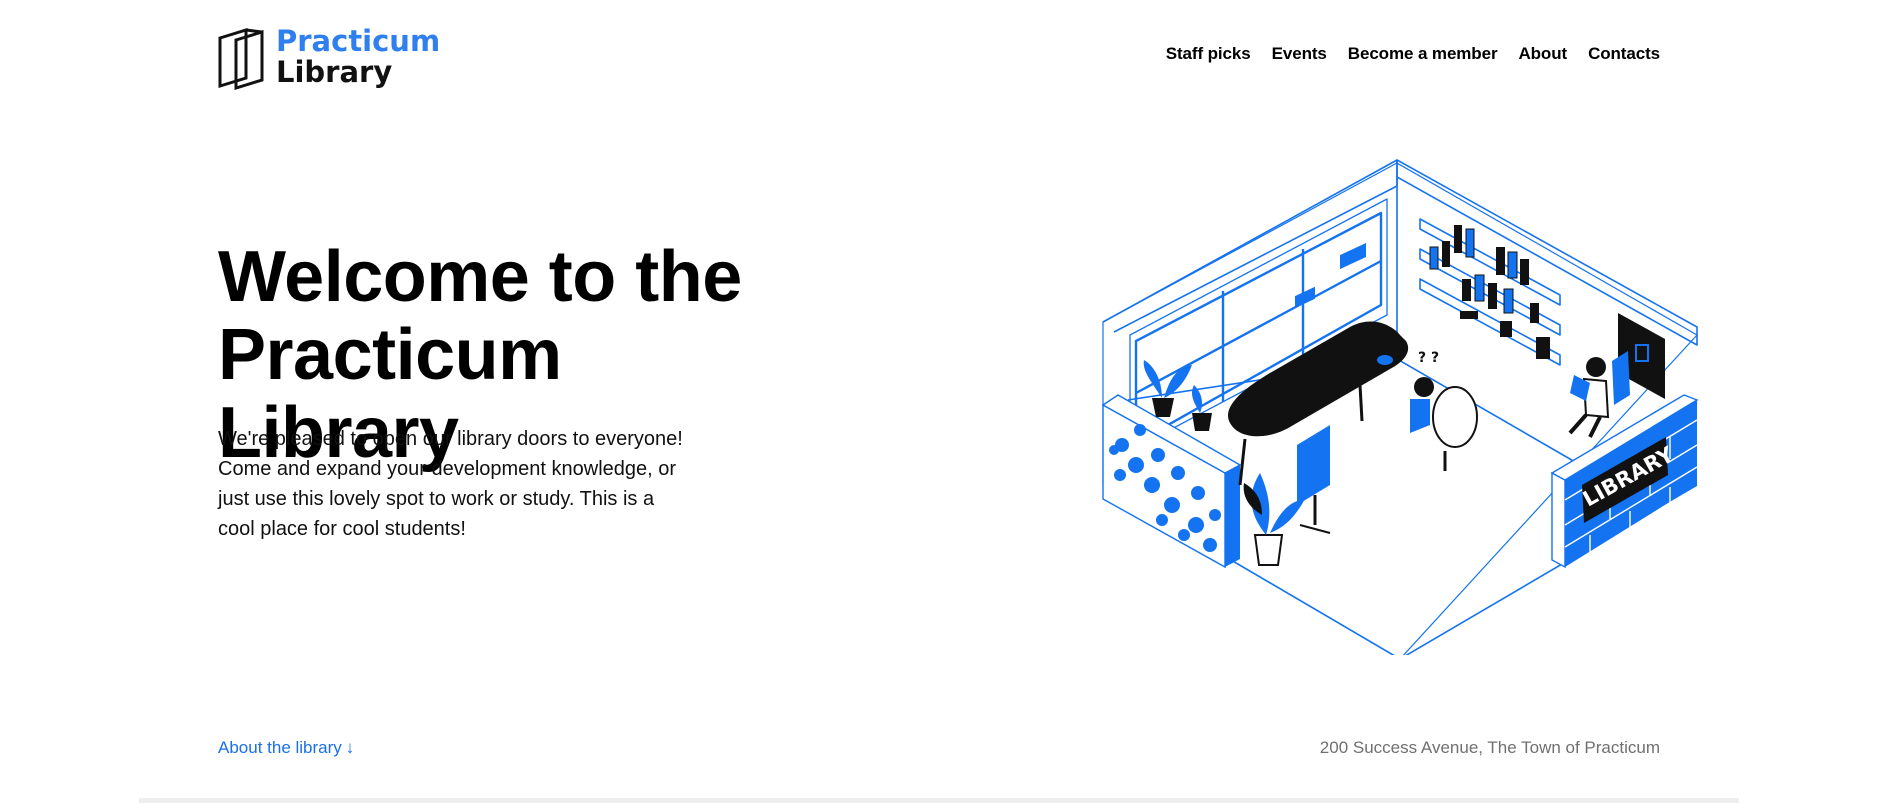  What do you see at coordinates (280, 747) in the screenshot?
I see `about-library-label: About the library` at bounding box center [280, 747].